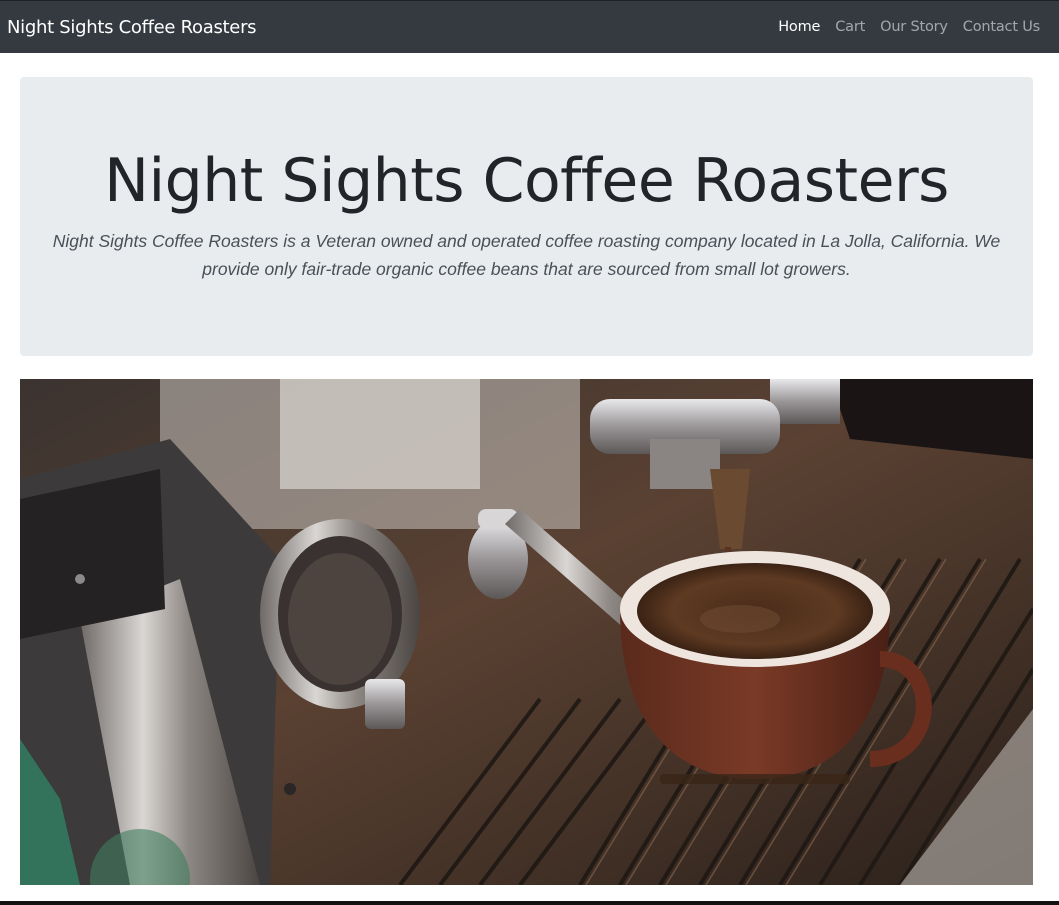 This screenshot has width=1059, height=905. Describe the element at coordinates (529, 903) in the screenshot. I see `bottom-divider` at that location.